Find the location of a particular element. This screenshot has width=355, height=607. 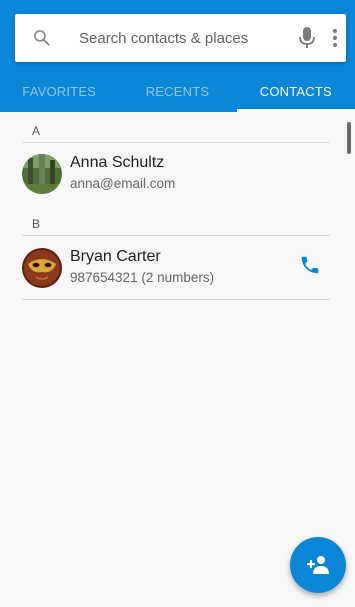

tab-contacts: CONTACTS is located at coordinates (295, 94).